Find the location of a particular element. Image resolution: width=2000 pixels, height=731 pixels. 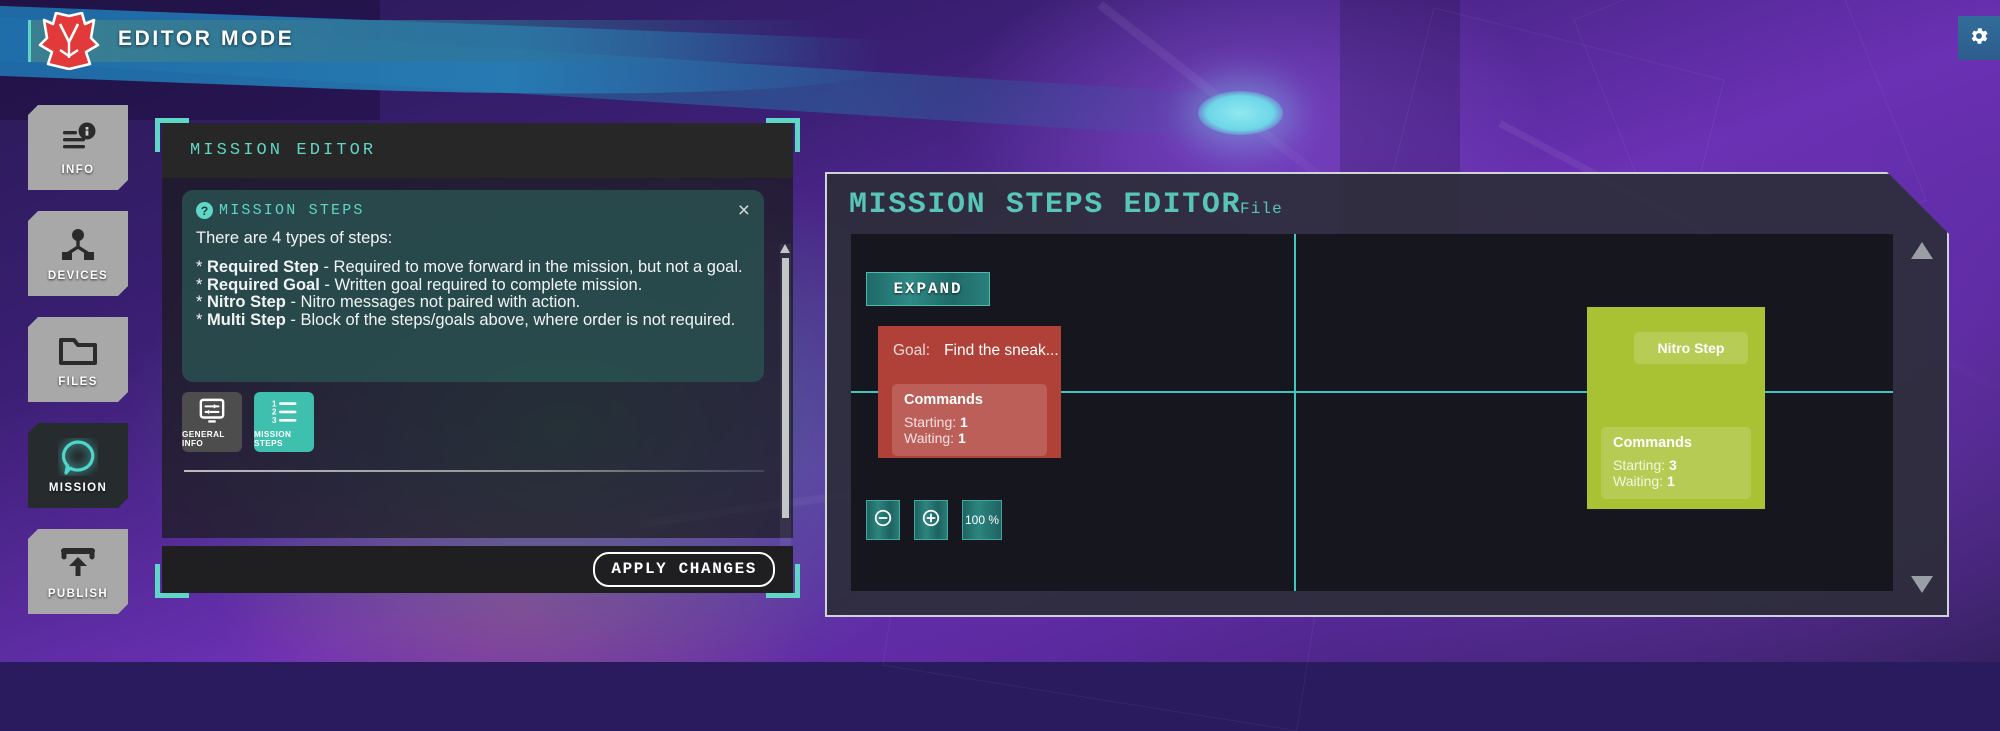

svg-text: 3 is located at coordinates (274, 419).